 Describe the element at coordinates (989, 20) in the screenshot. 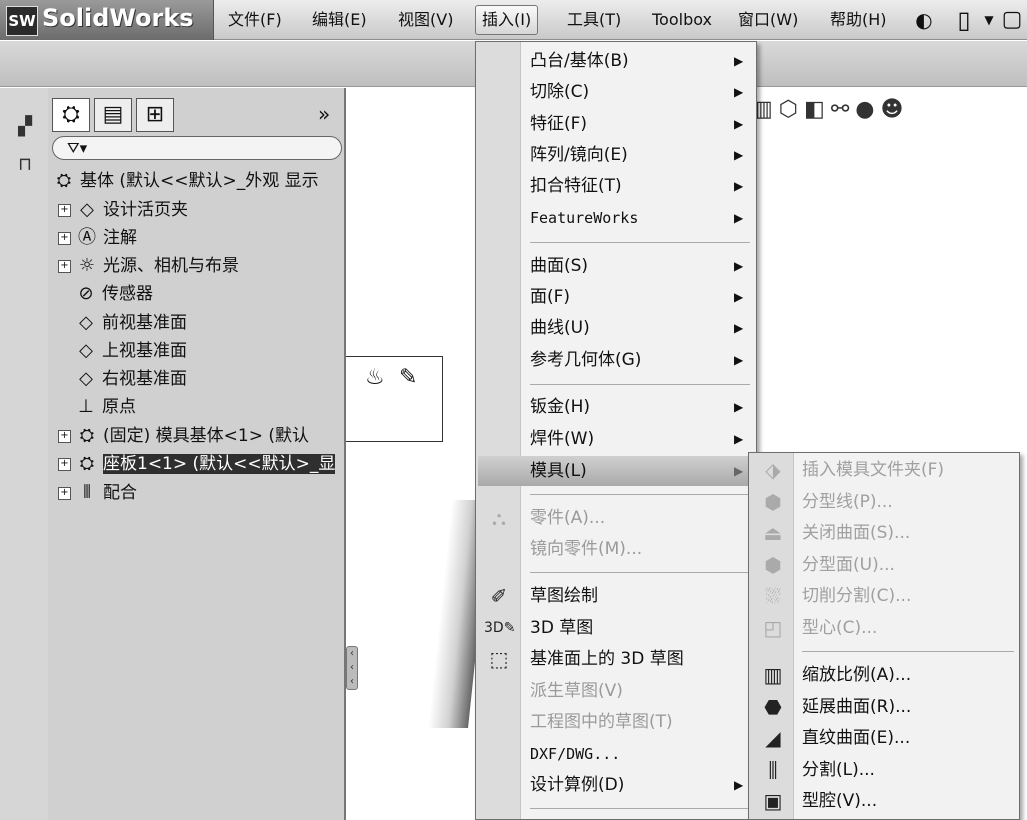

I see `chevron-down-icon: ▼` at that location.